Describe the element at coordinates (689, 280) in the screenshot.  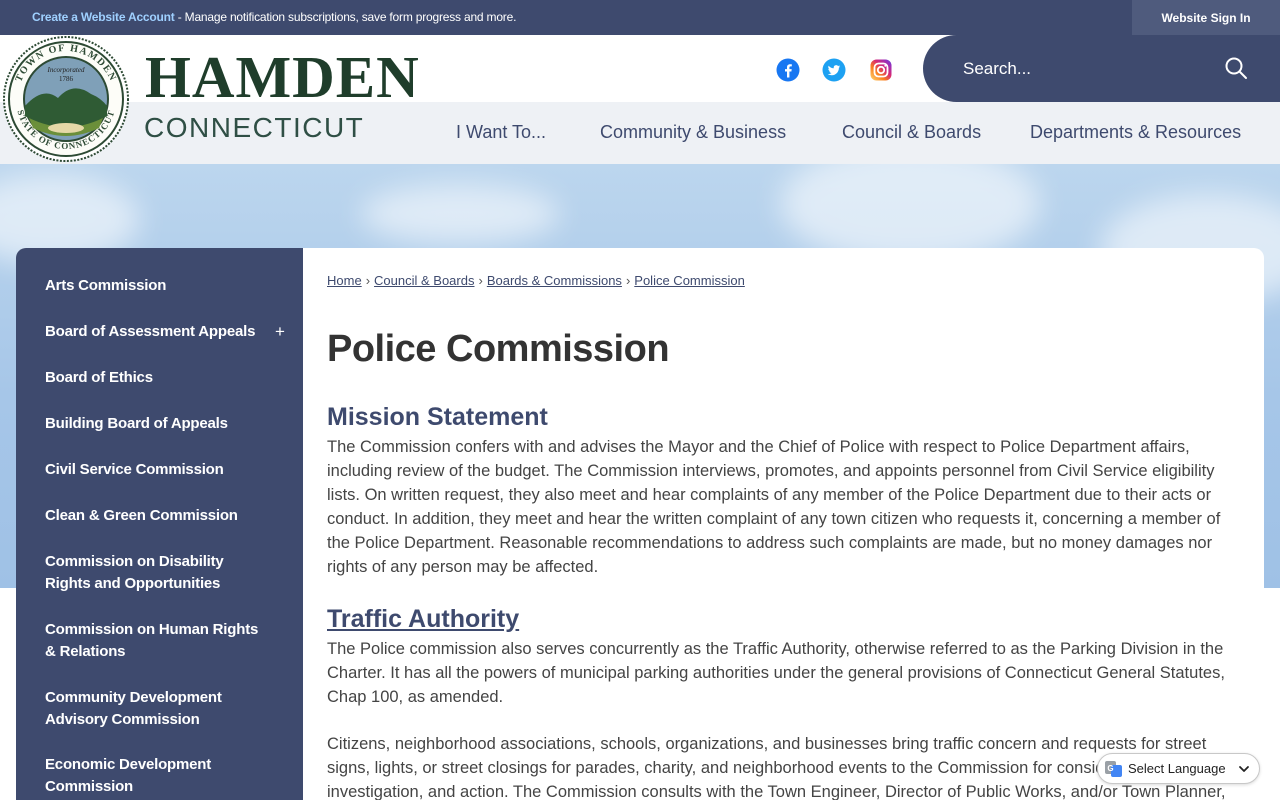
I see `breadcrumb-police-commission: Police Commission` at that location.